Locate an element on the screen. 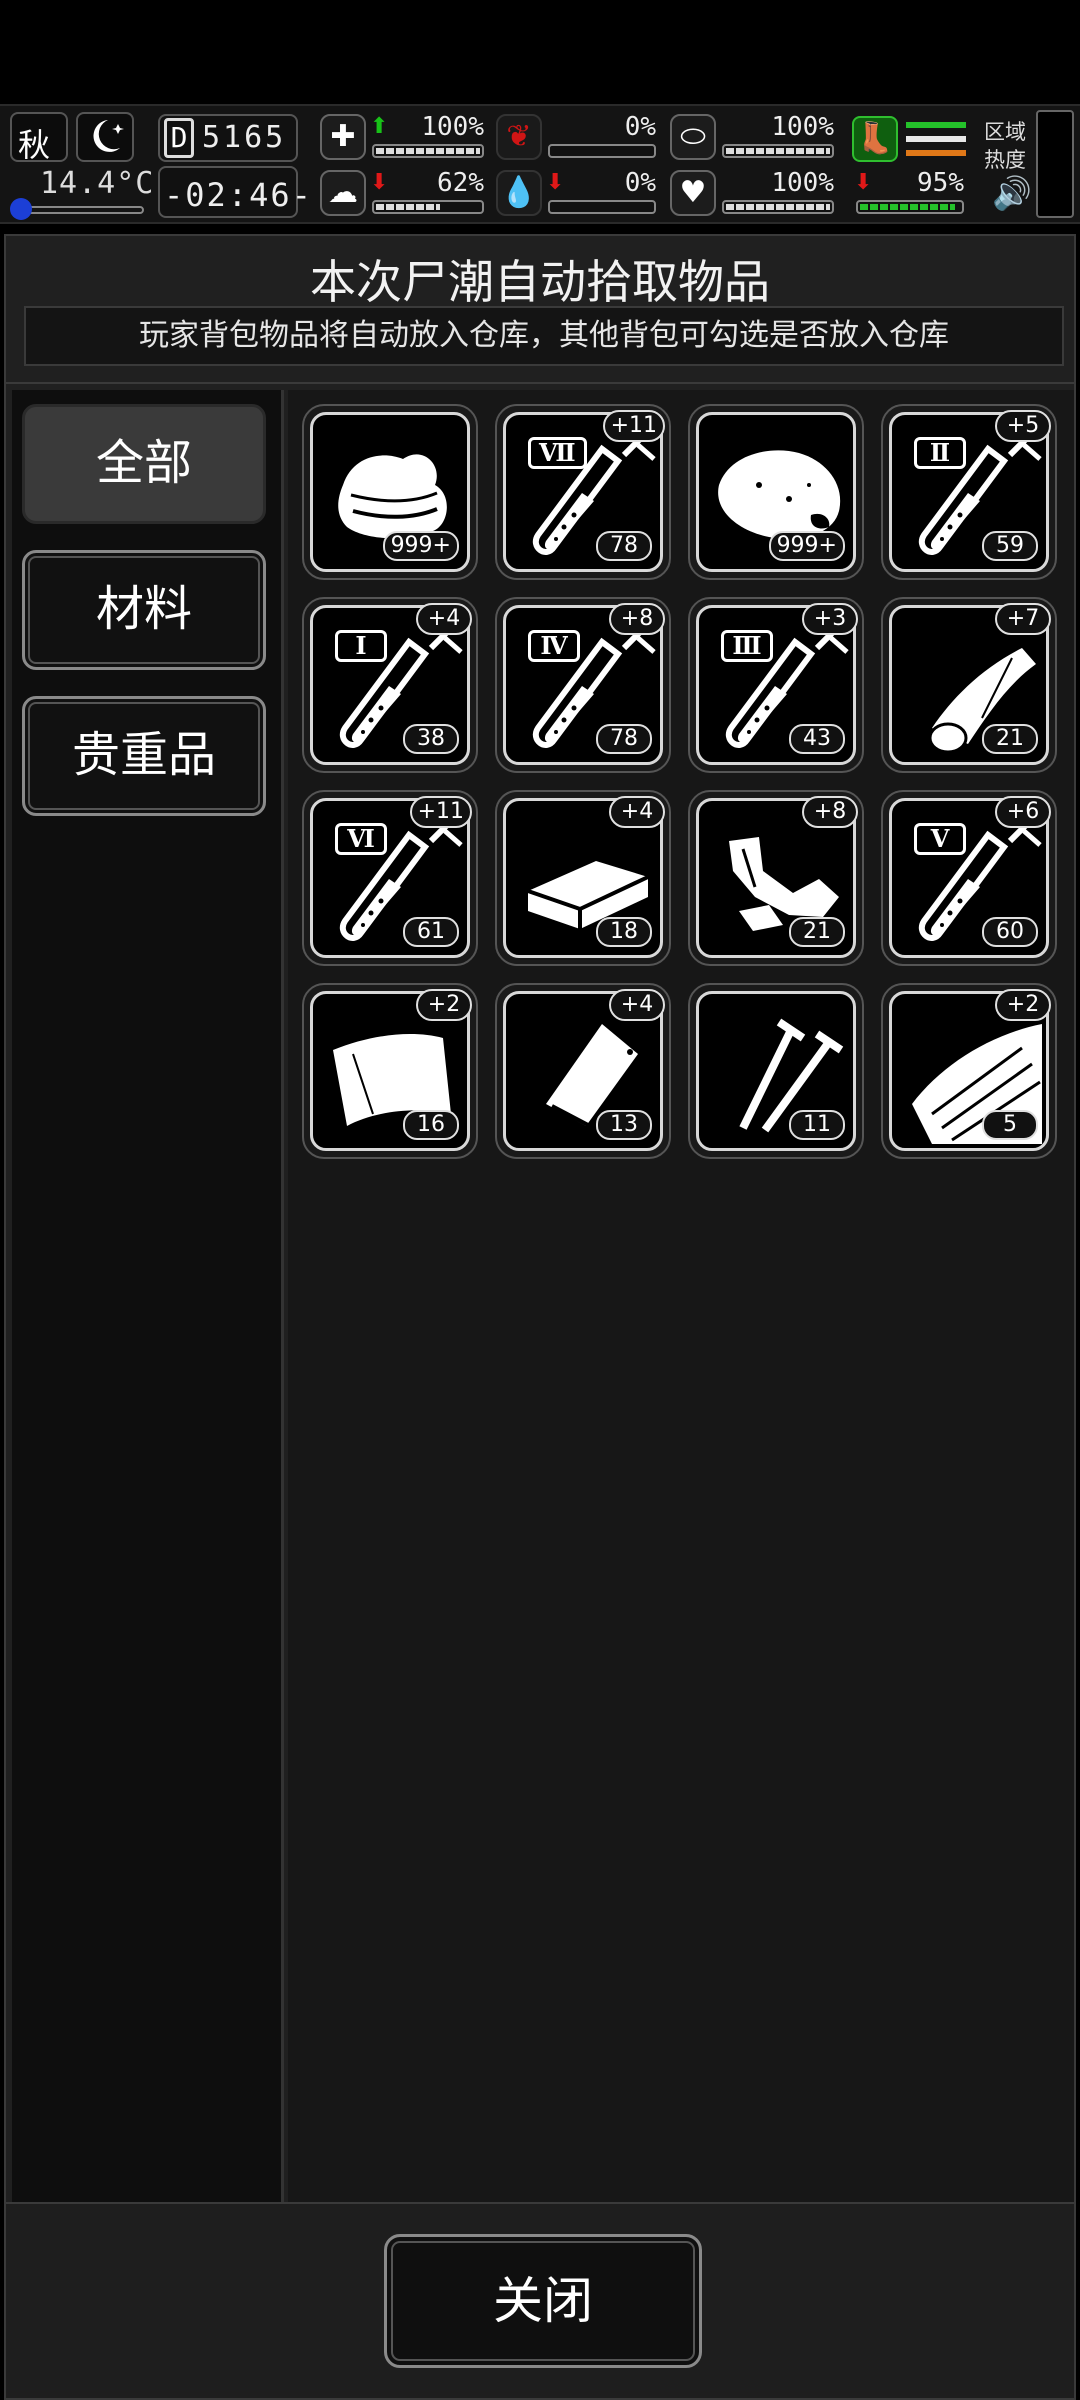 The height and width of the screenshot is (2400, 1080). divider is located at coordinates (540, 383).